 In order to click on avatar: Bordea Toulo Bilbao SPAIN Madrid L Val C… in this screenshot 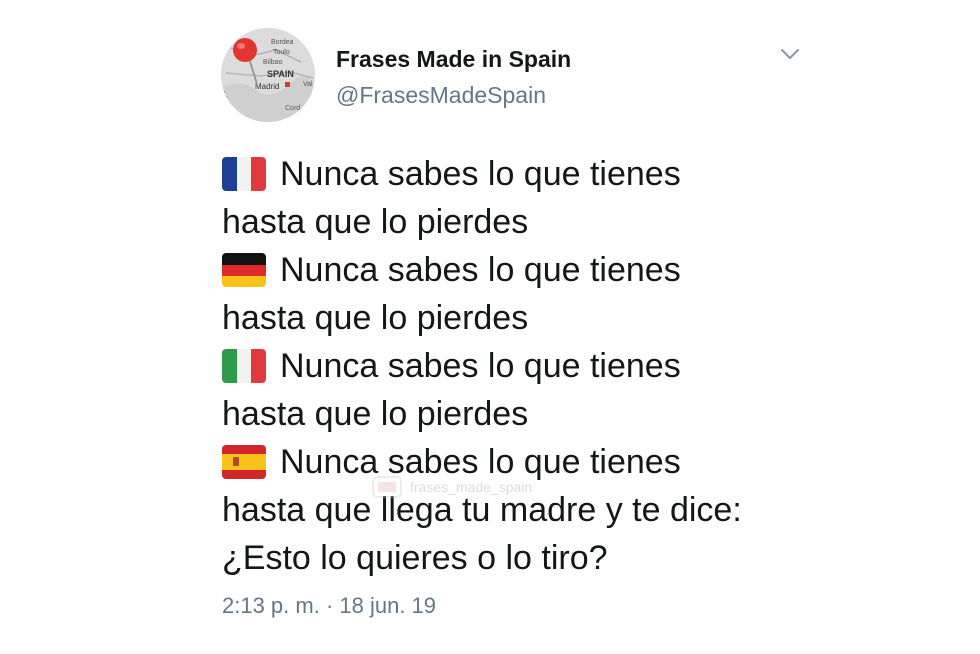, I will do `click(268, 75)`.